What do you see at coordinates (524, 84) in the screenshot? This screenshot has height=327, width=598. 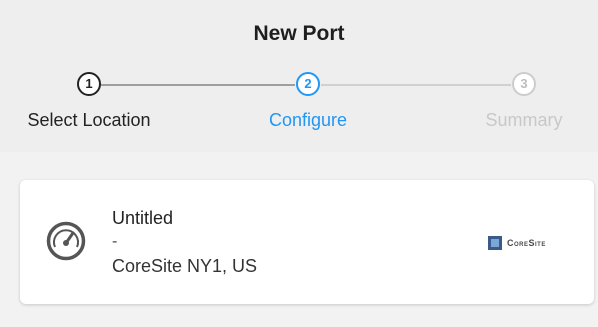 I see `step-3-circle: 3` at bounding box center [524, 84].